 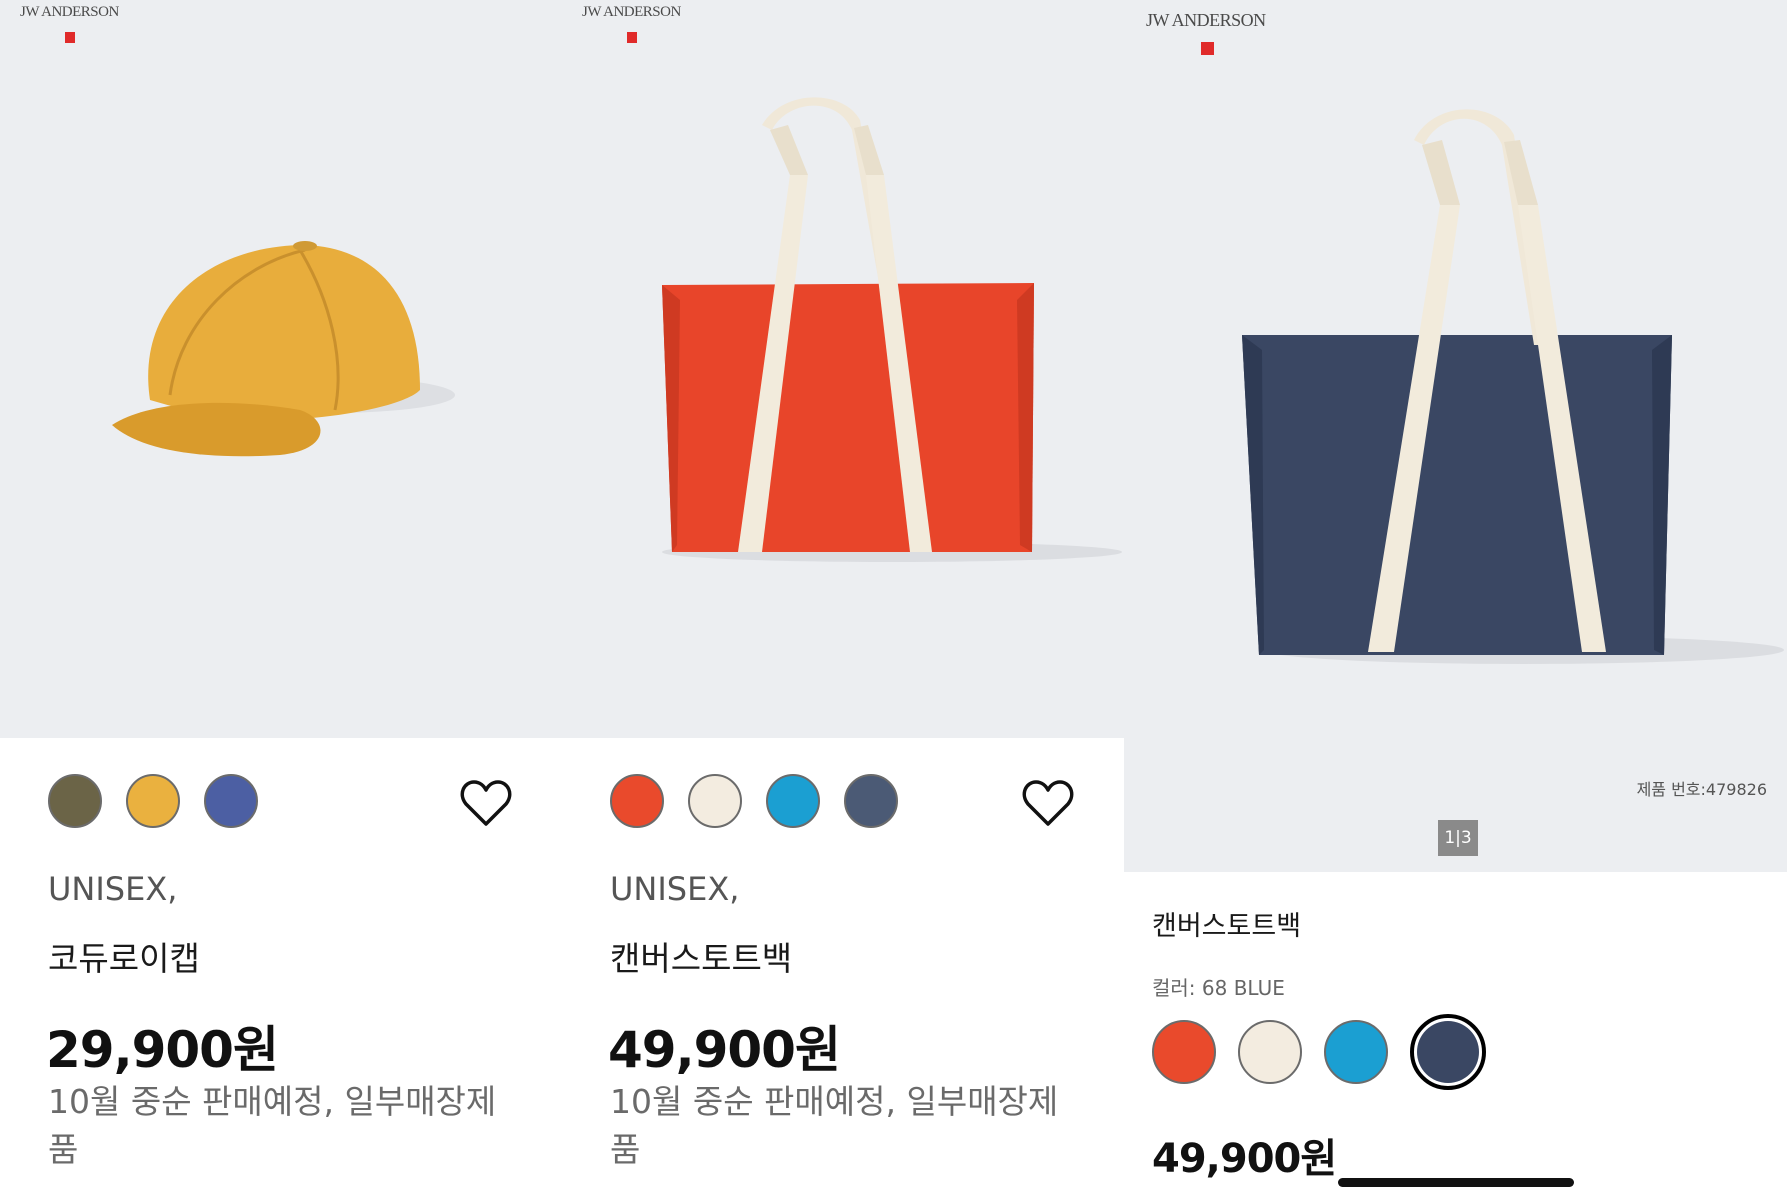 What do you see at coordinates (1218, 988) in the screenshot?
I see `color-label: 컬러: 68 BLUE` at bounding box center [1218, 988].